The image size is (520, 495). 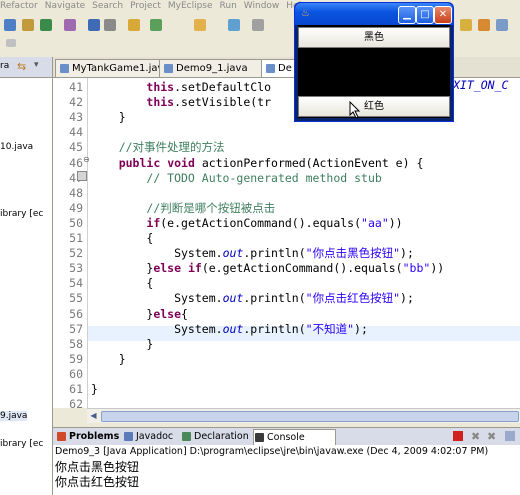 I want to click on line-number: 55, so click(x=76, y=298).